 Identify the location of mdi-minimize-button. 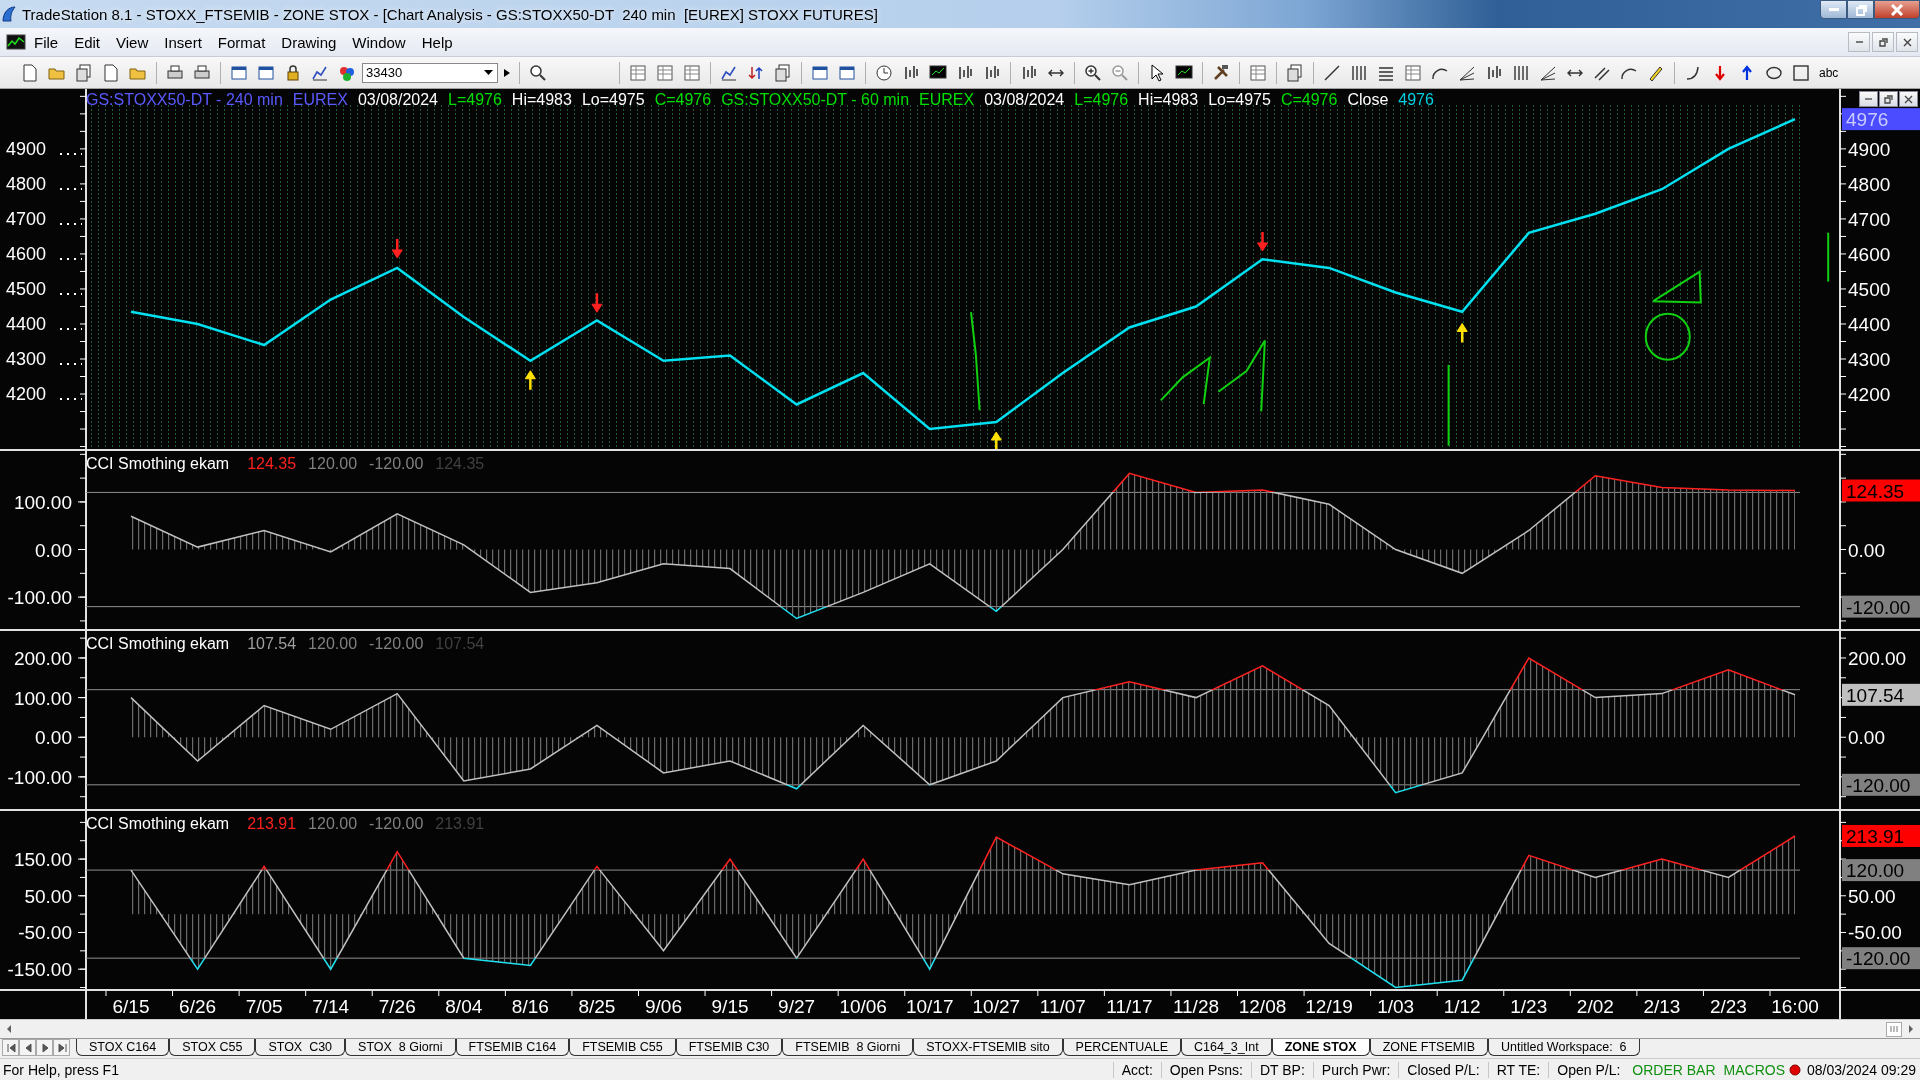
(1859, 42).